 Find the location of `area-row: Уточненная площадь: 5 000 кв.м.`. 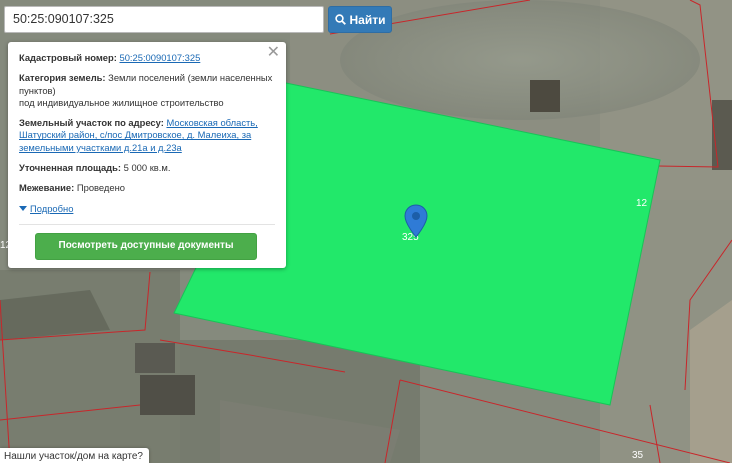

area-row: Уточненная площадь: 5 000 кв.м. is located at coordinates (147, 168).